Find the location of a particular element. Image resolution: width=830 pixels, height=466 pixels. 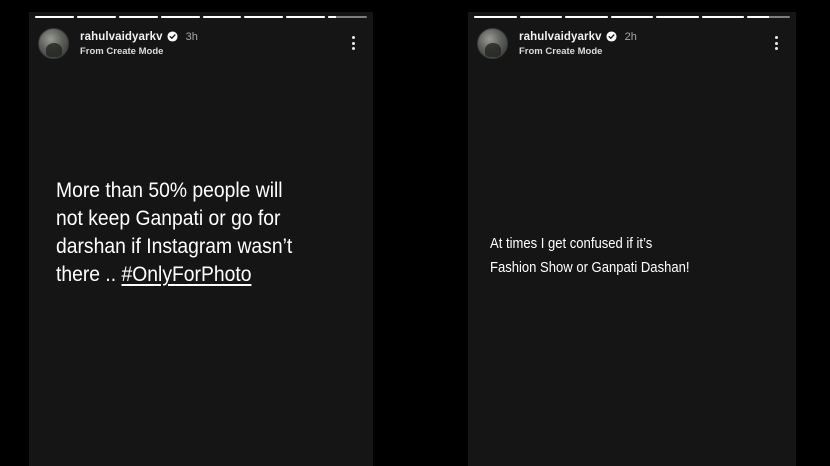

story-text-line: Fashion Show or Ganpati Dashan! is located at coordinates (590, 268).